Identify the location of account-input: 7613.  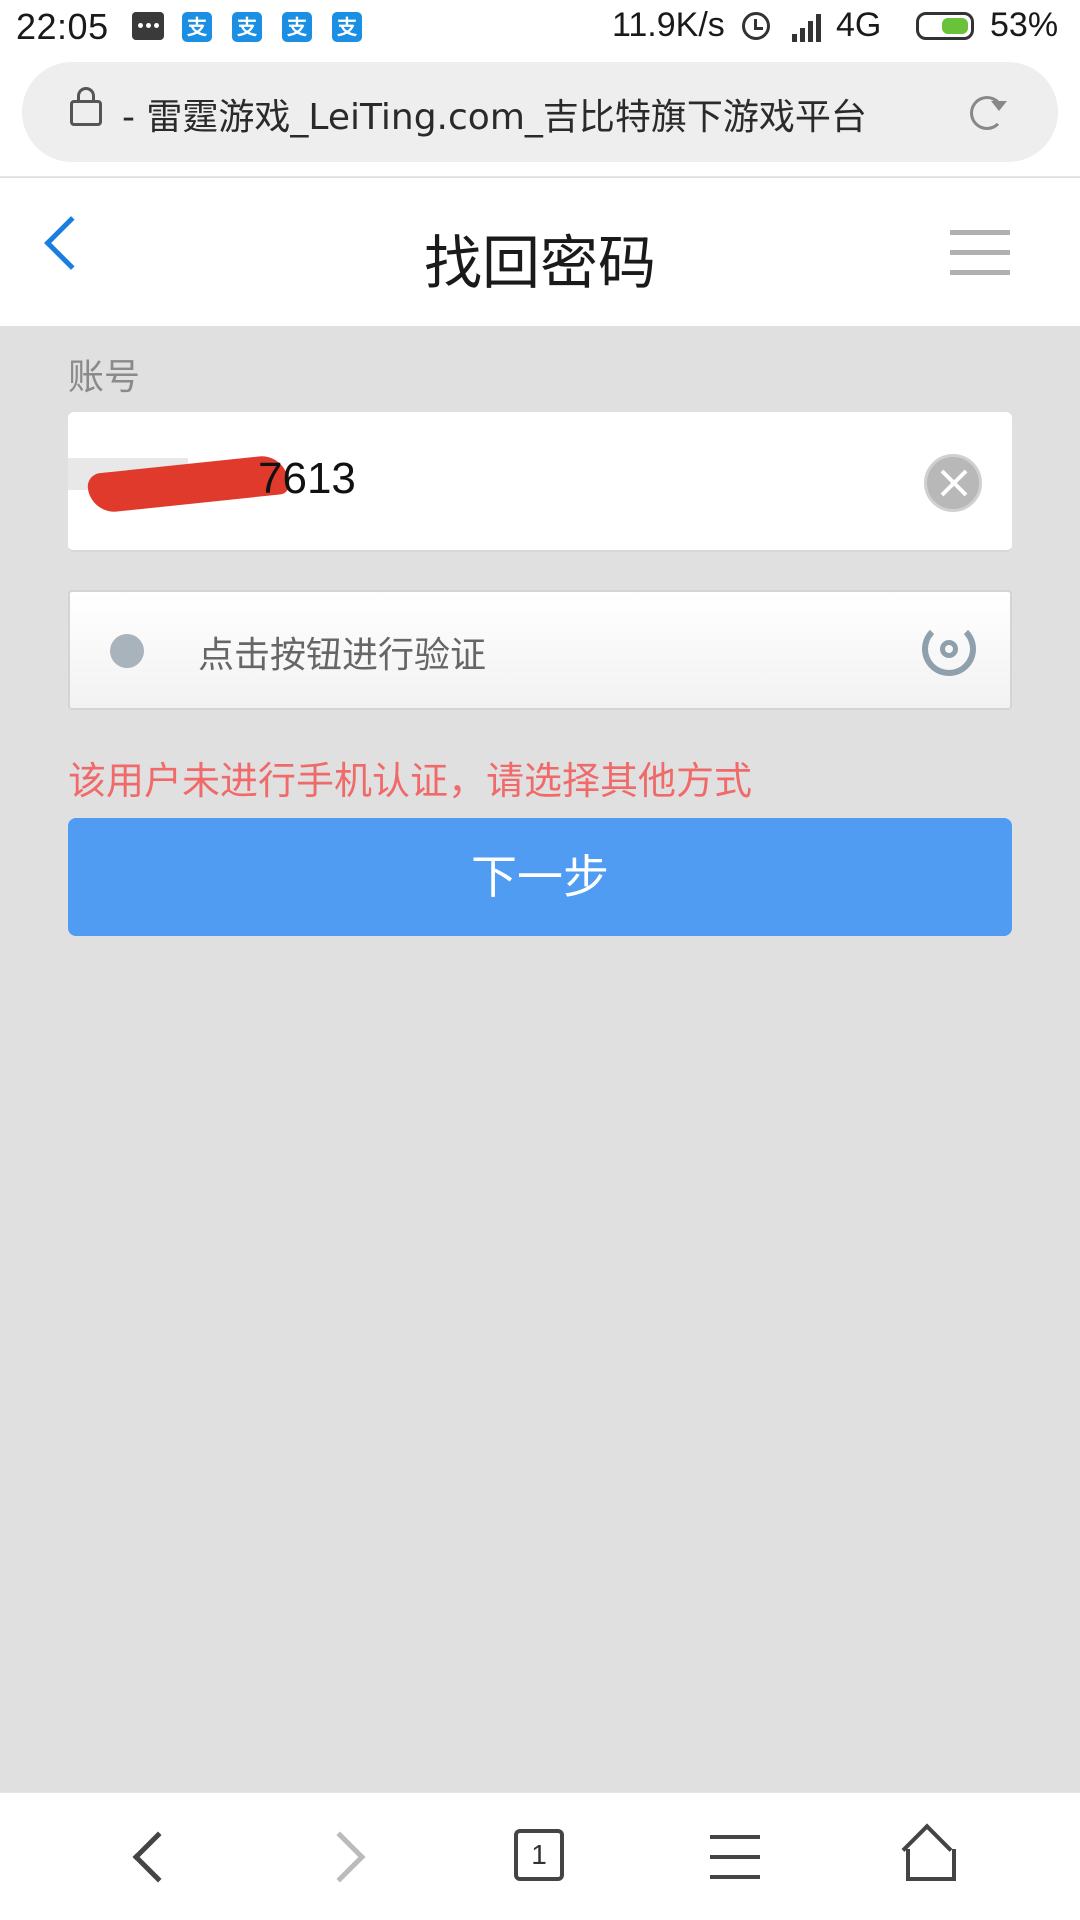
(540, 482).